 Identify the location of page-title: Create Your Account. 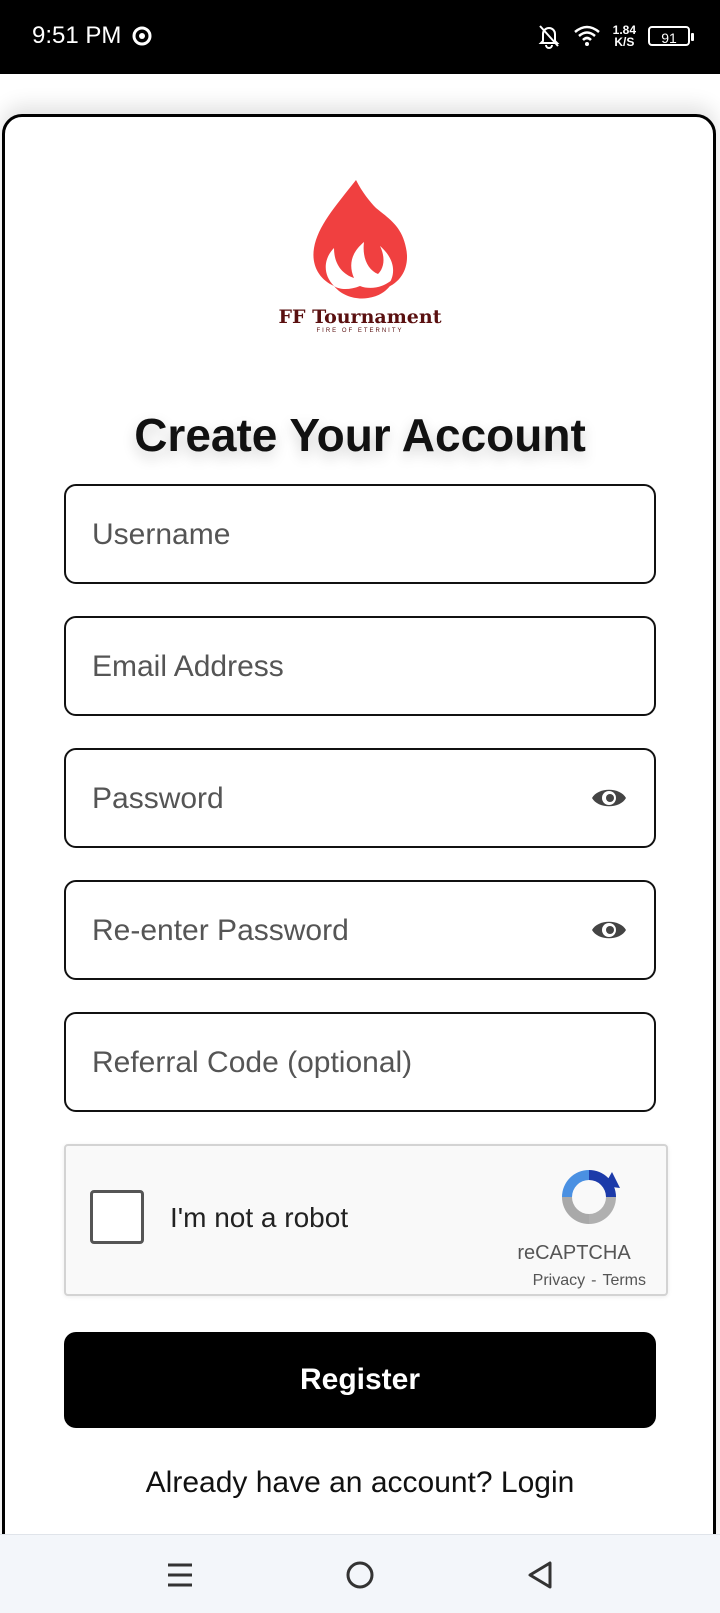
(360, 435).